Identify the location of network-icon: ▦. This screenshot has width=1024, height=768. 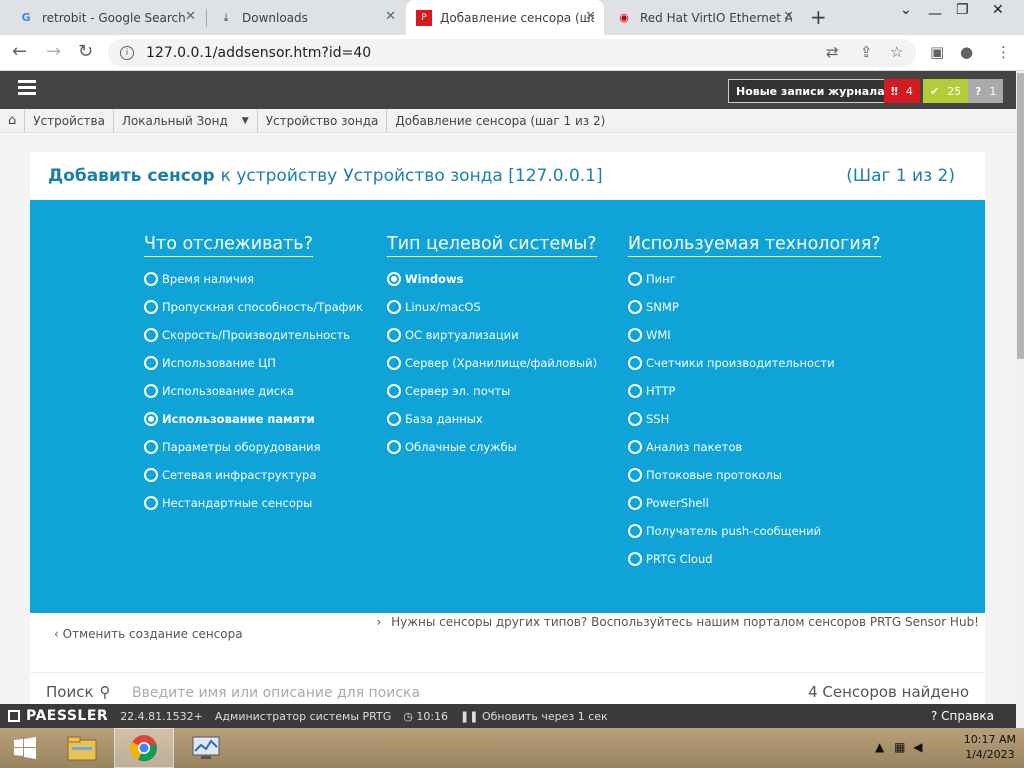
(899, 747).